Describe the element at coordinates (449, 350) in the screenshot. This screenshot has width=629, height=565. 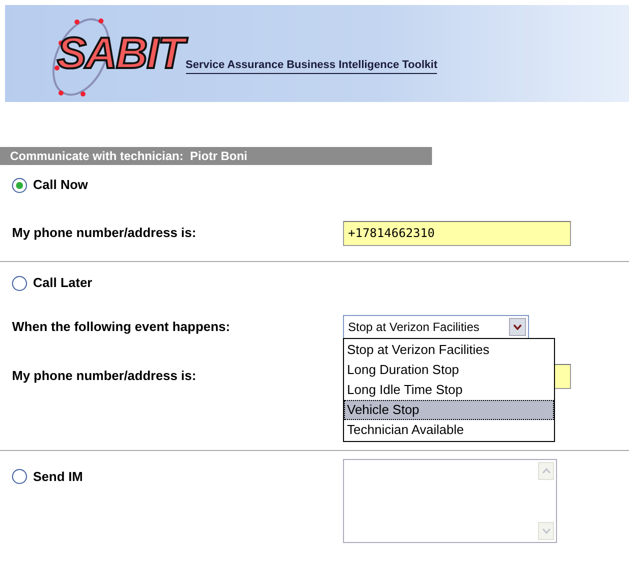
I see `dropdown-option: Stop at Verizon Facilities` at that location.